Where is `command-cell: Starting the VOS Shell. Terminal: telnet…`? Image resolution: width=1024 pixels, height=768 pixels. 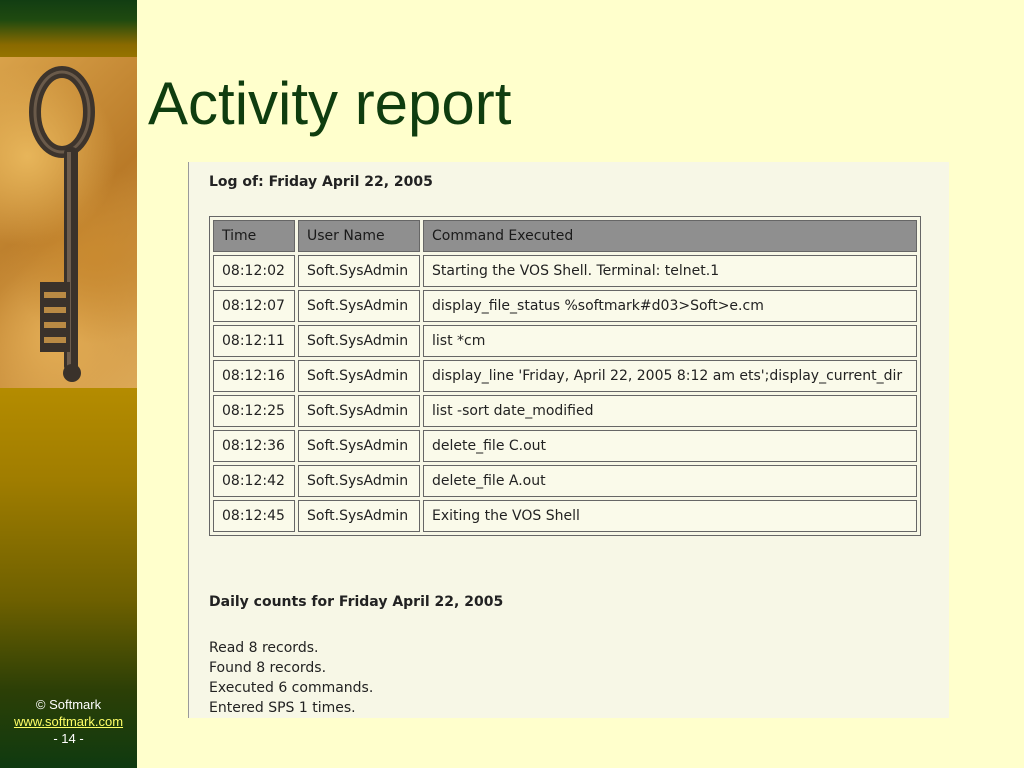 command-cell: Starting the VOS Shell. Terminal: telnet… is located at coordinates (670, 271).